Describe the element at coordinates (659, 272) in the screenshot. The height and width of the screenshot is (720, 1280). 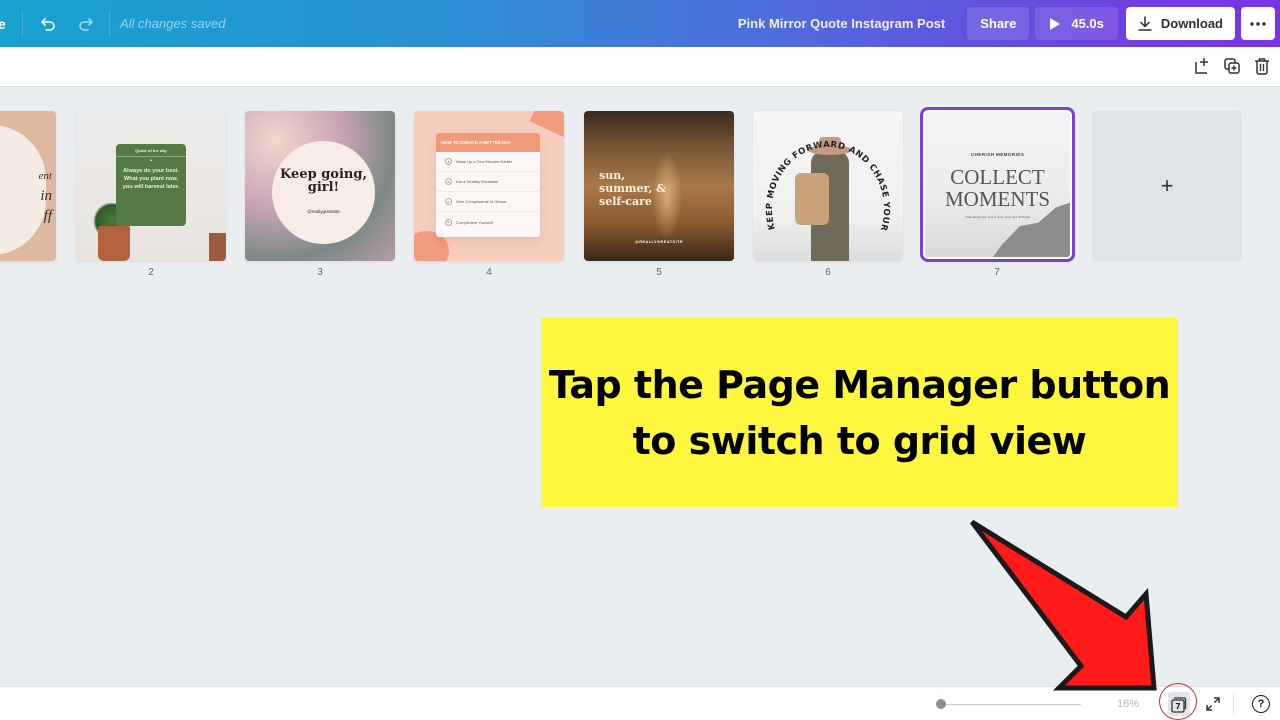
I see `page-number: 5` at that location.